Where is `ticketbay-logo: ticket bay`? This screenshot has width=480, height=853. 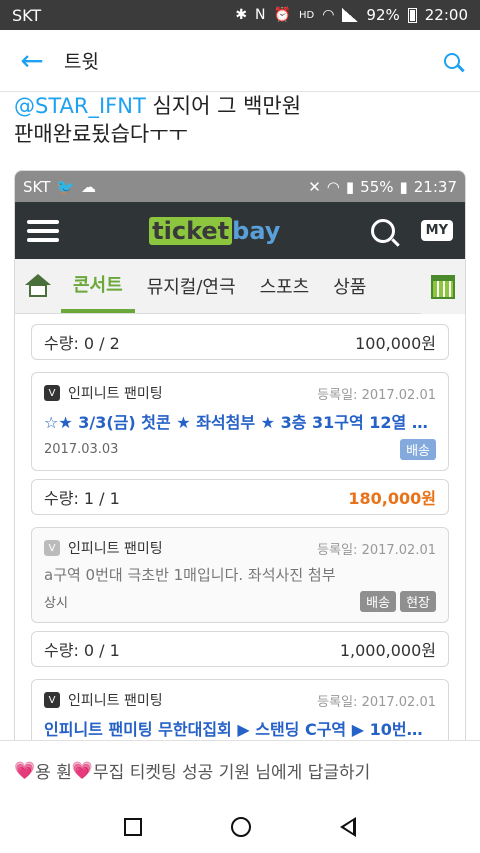
ticketbay-logo: ticket bay is located at coordinates (215, 230).